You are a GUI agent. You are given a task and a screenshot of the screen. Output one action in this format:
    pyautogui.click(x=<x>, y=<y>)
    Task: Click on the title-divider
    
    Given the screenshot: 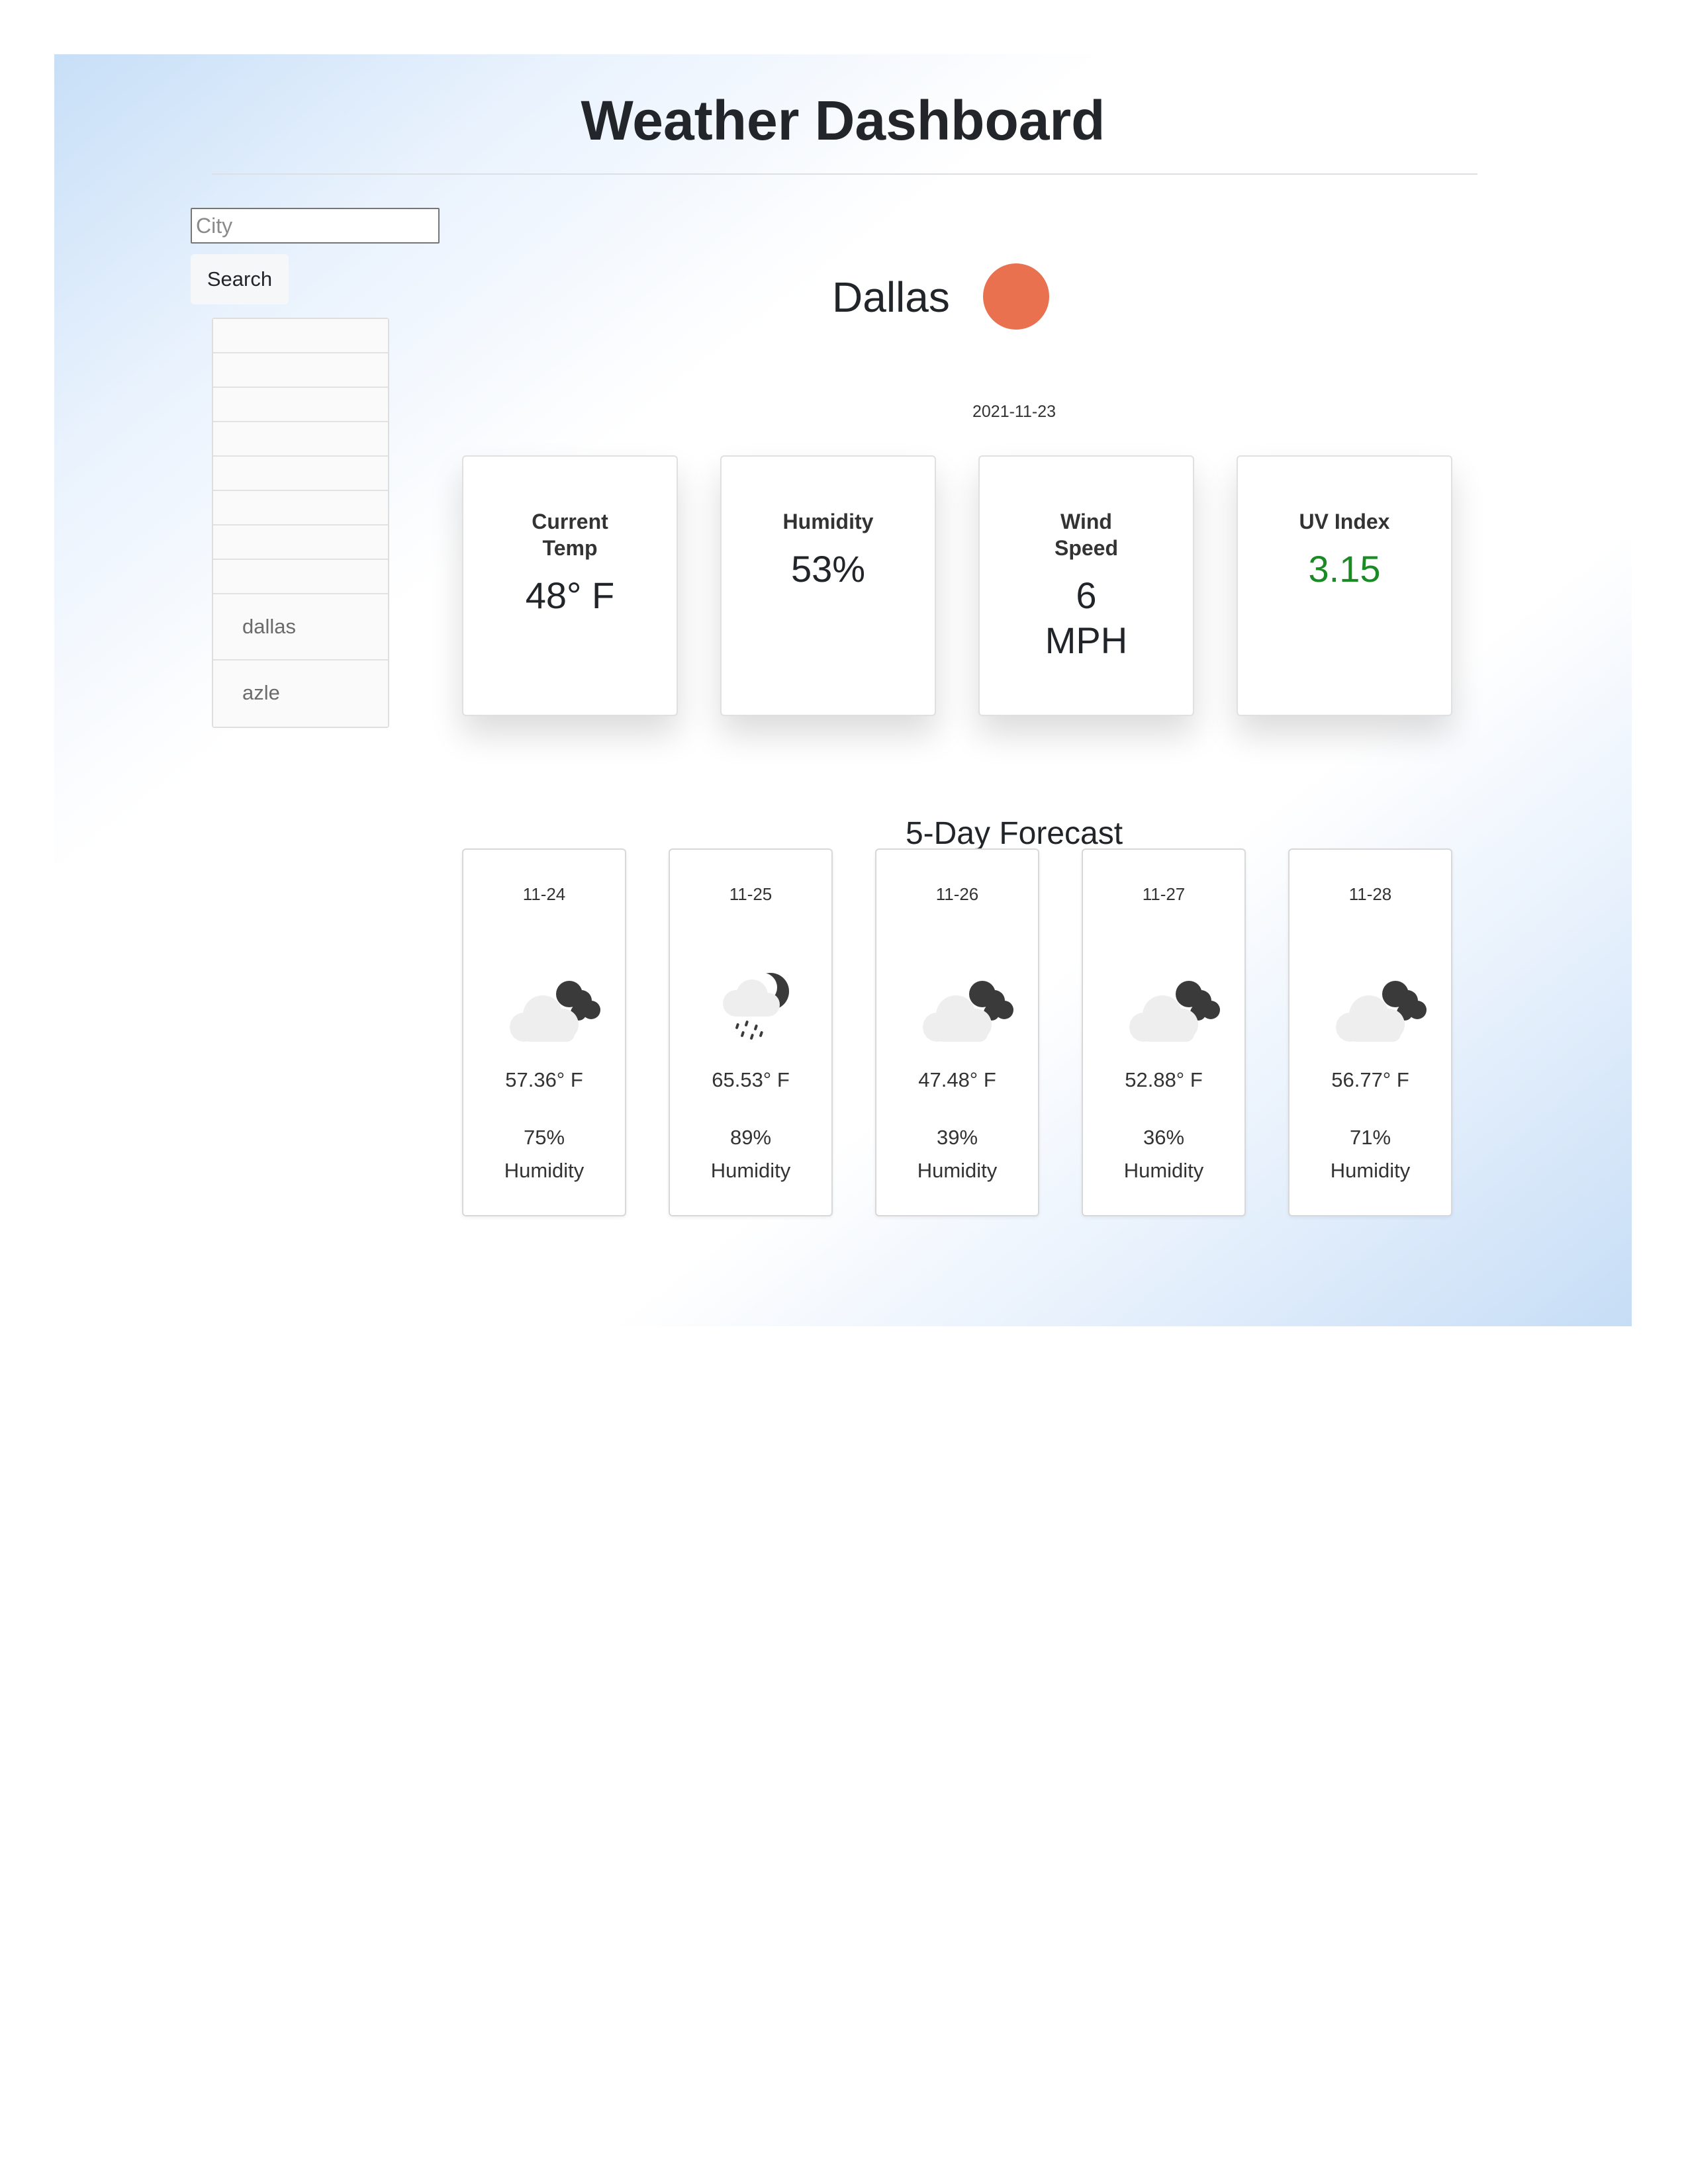 What is the action you would take?
    pyautogui.click(x=844, y=174)
    